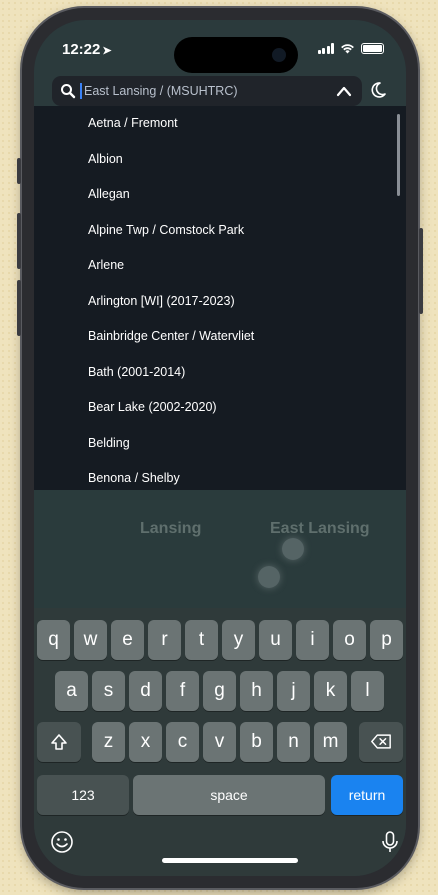  I want to click on search-bar, so click(207, 91).